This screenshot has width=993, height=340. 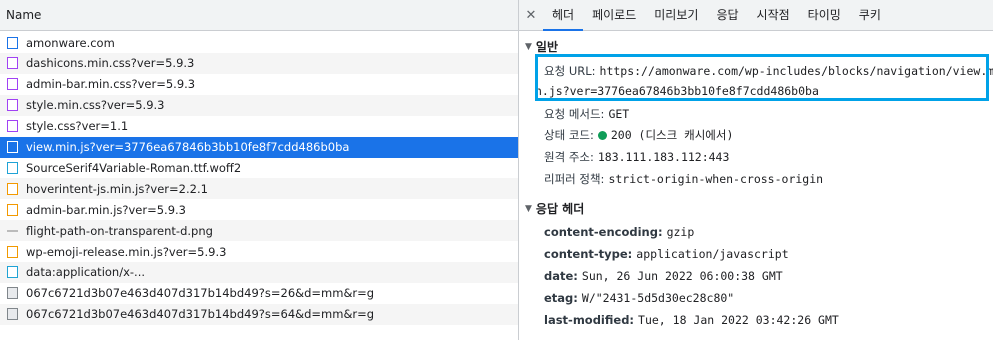 I want to click on status-code-row: 상태 코드: 200 (디스크 캐시에서), so click(x=639, y=135).